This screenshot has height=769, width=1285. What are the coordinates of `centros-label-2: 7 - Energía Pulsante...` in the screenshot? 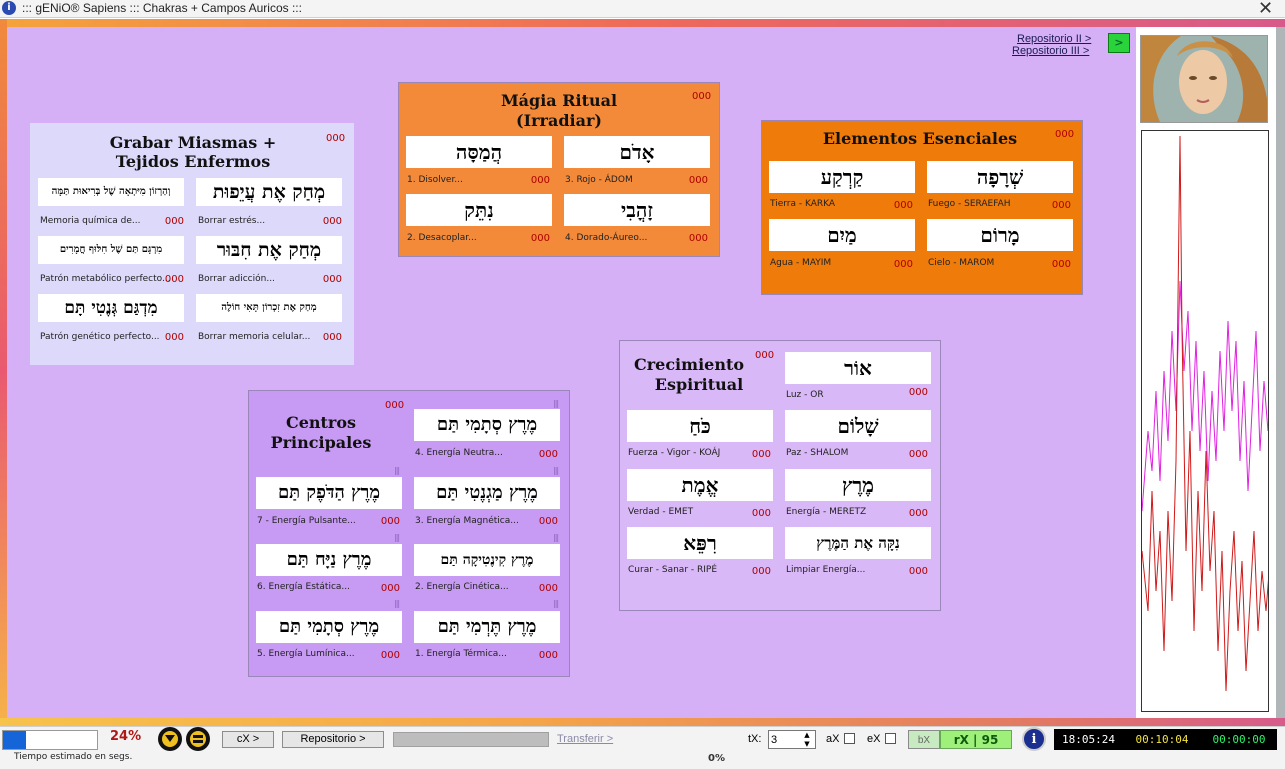 It's located at (306, 521).